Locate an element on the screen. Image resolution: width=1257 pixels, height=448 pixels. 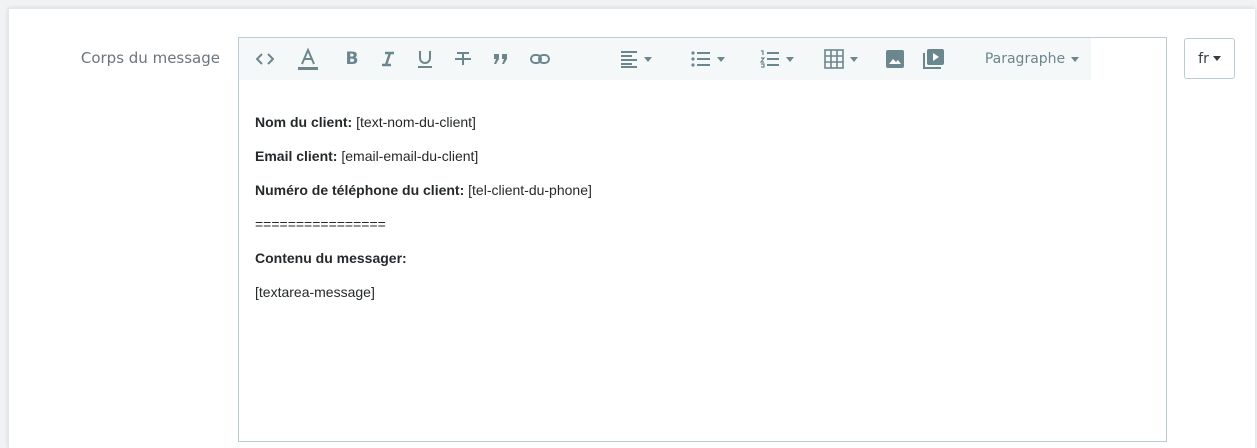
numbered-list-dropdown-caret is located at coordinates (790, 59).